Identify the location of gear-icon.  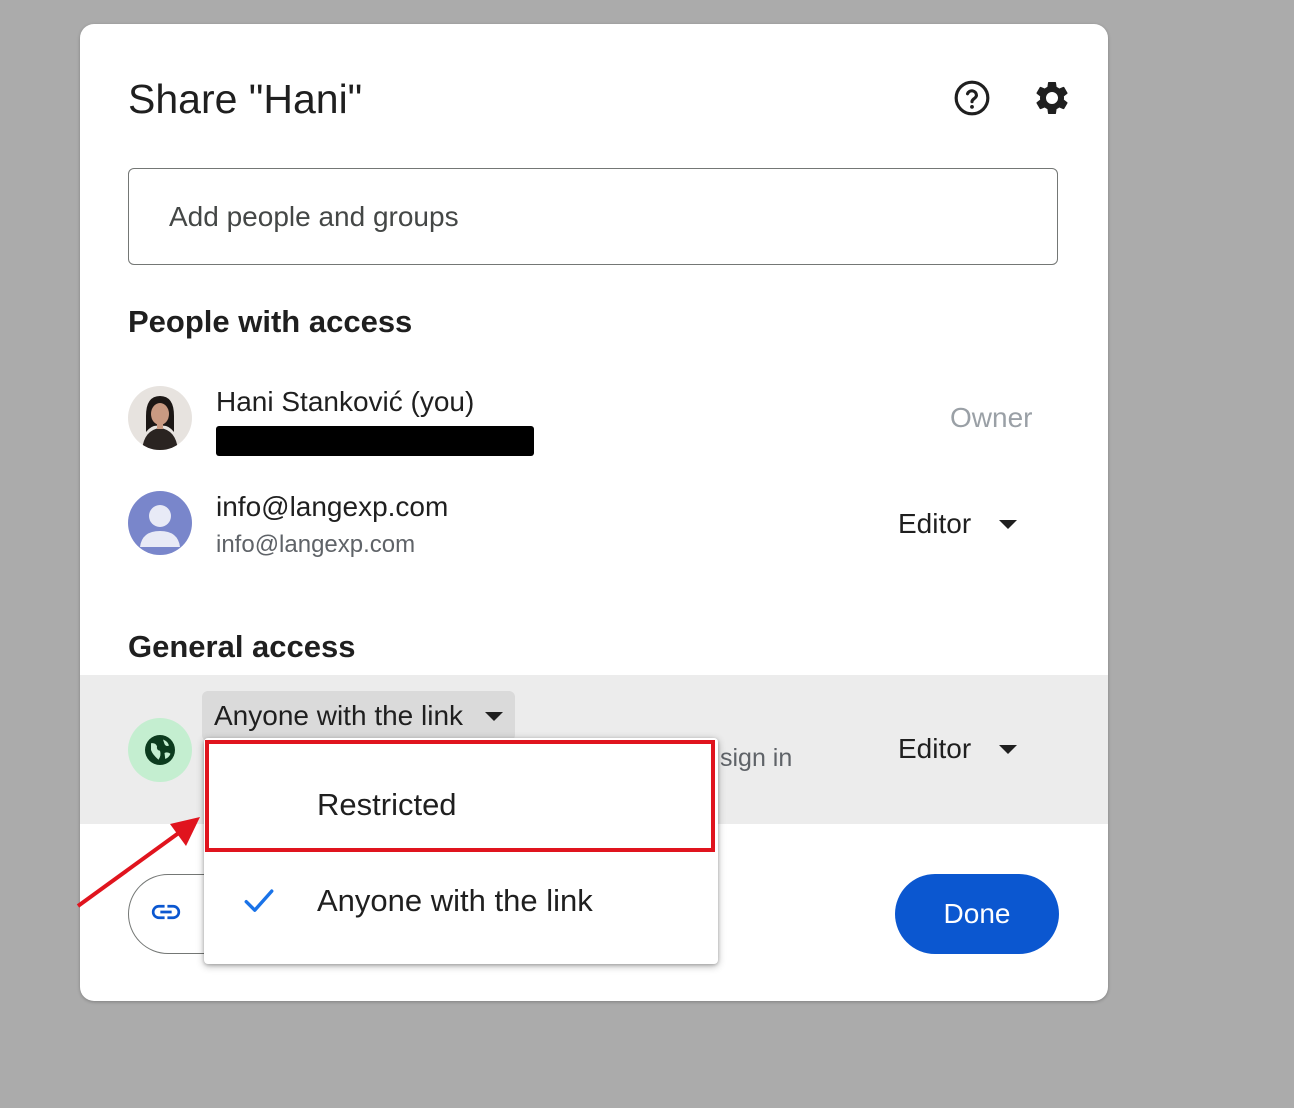
(1052, 98).